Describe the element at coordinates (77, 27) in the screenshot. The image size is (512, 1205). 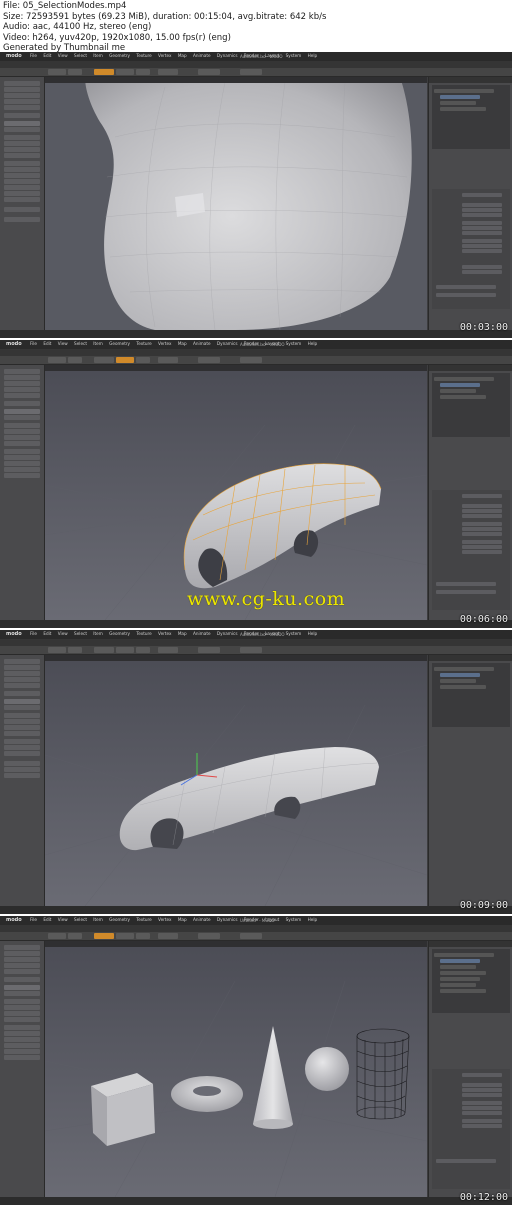
I see `audio-line: Audio: aac, 44100 Hz, stereo (eng)` at that location.